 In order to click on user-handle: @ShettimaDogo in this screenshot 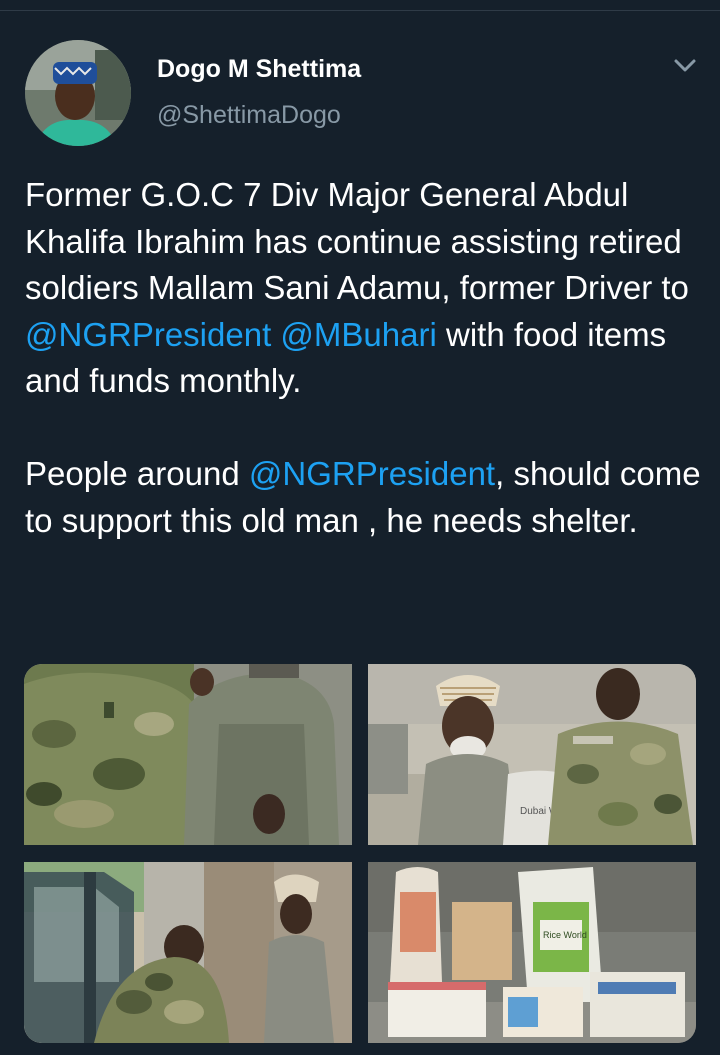, I will do `click(249, 115)`.